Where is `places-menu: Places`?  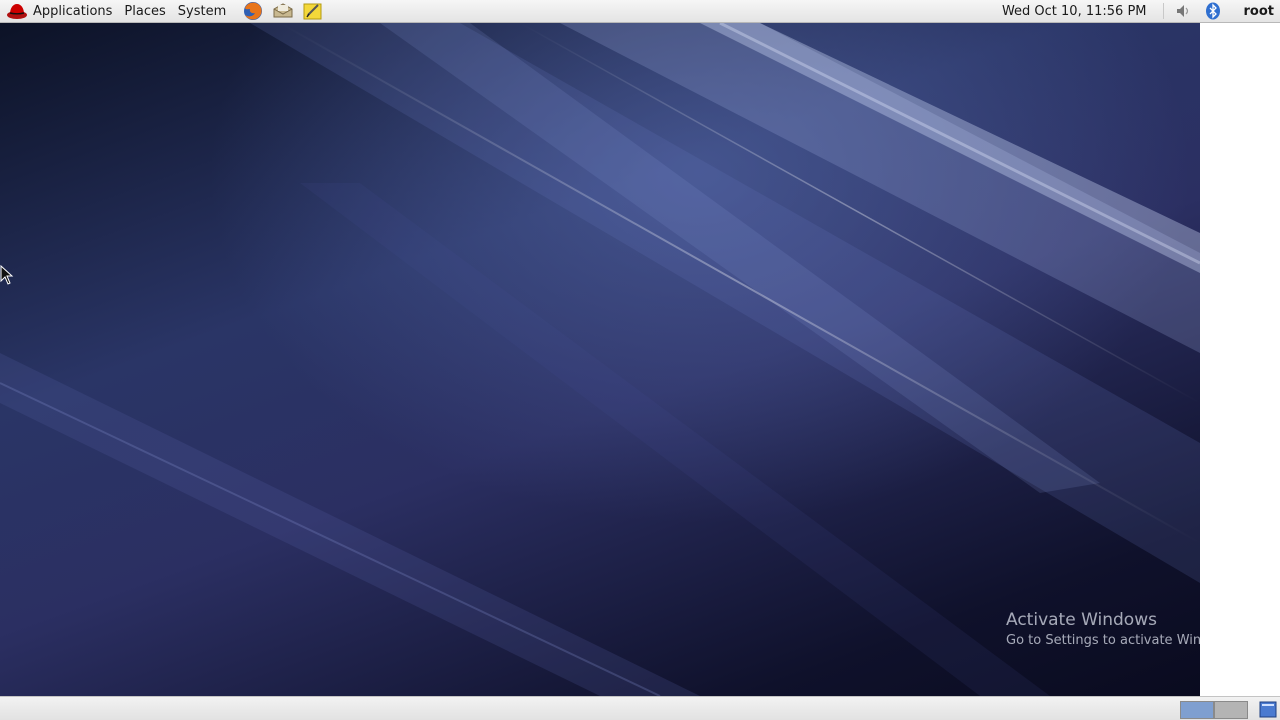 places-menu: Places is located at coordinates (144, 11).